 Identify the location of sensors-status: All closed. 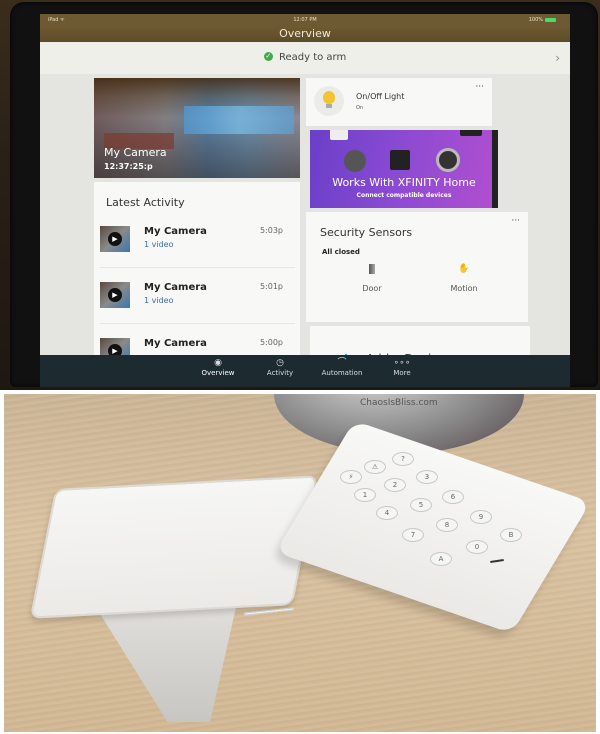
(341, 252).